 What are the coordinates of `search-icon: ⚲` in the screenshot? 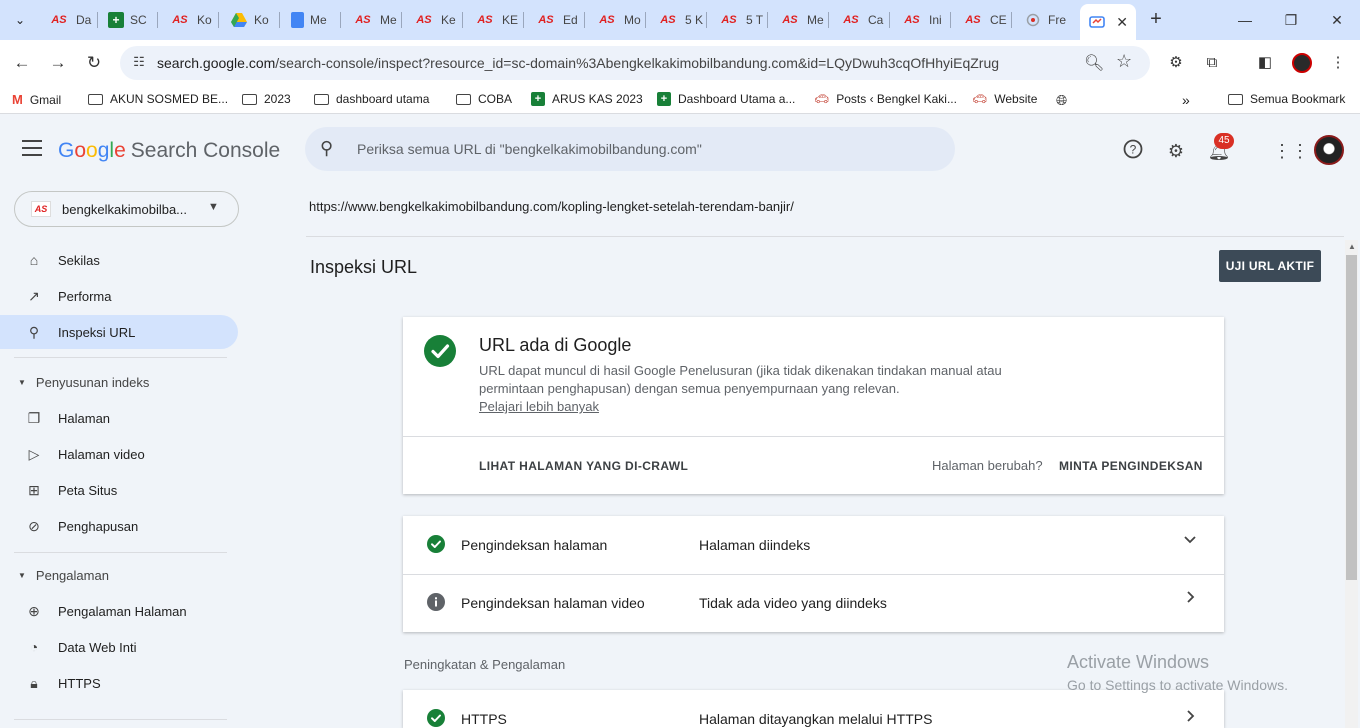 It's located at (327, 148).